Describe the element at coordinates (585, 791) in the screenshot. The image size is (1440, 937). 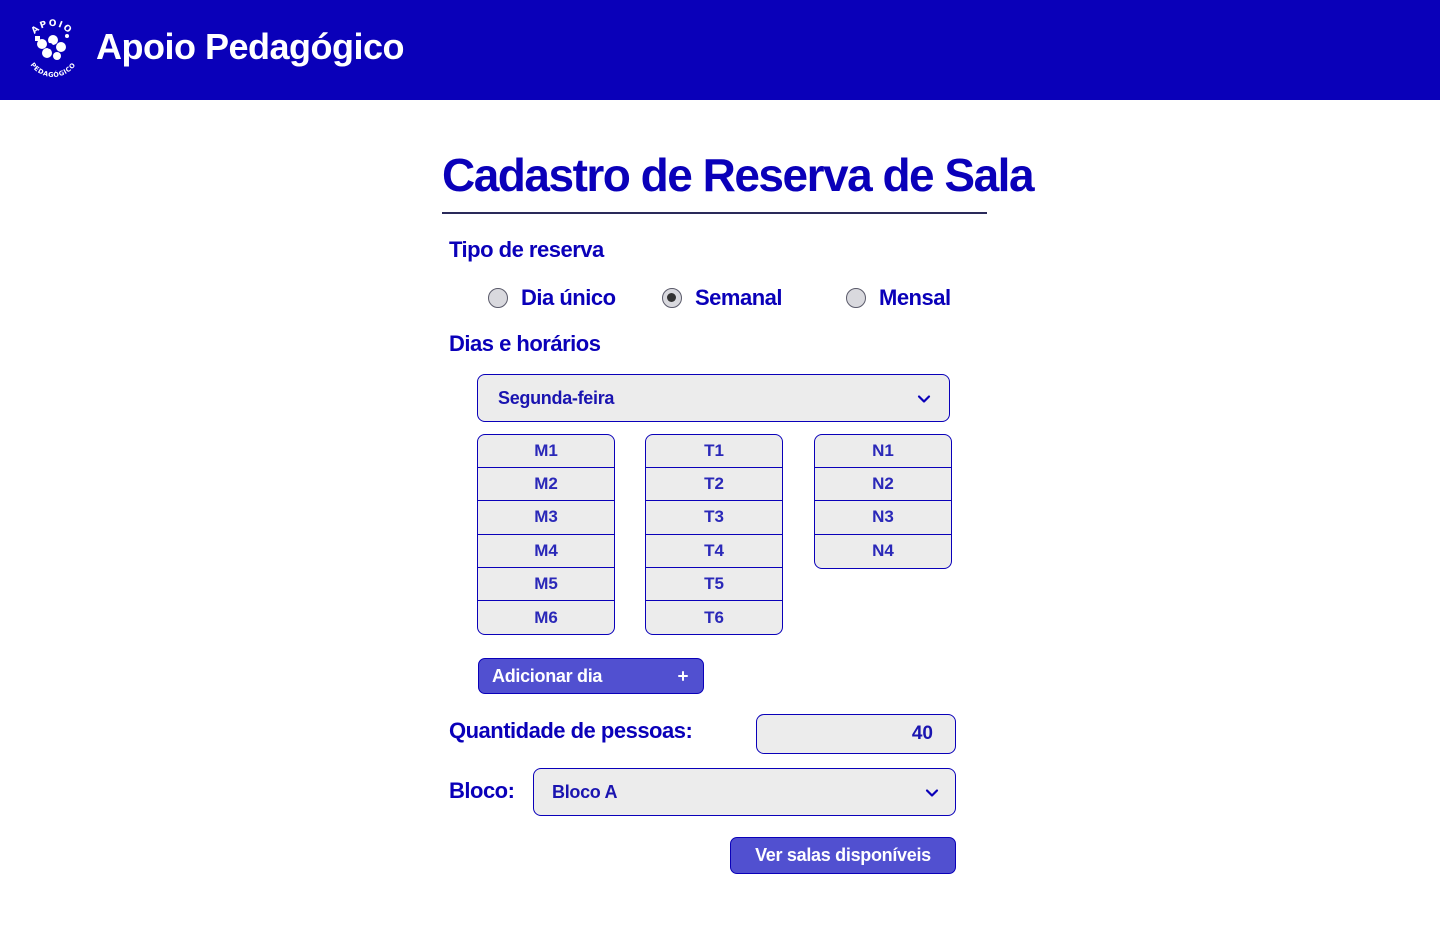
I see `block-select-value: Bloco A` at that location.